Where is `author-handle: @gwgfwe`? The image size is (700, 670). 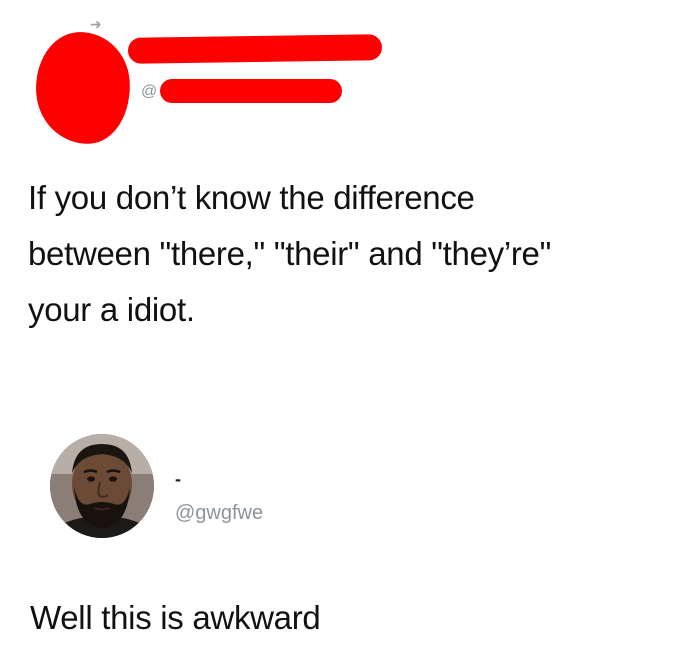 author-handle: @gwgfwe is located at coordinates (219, 513).